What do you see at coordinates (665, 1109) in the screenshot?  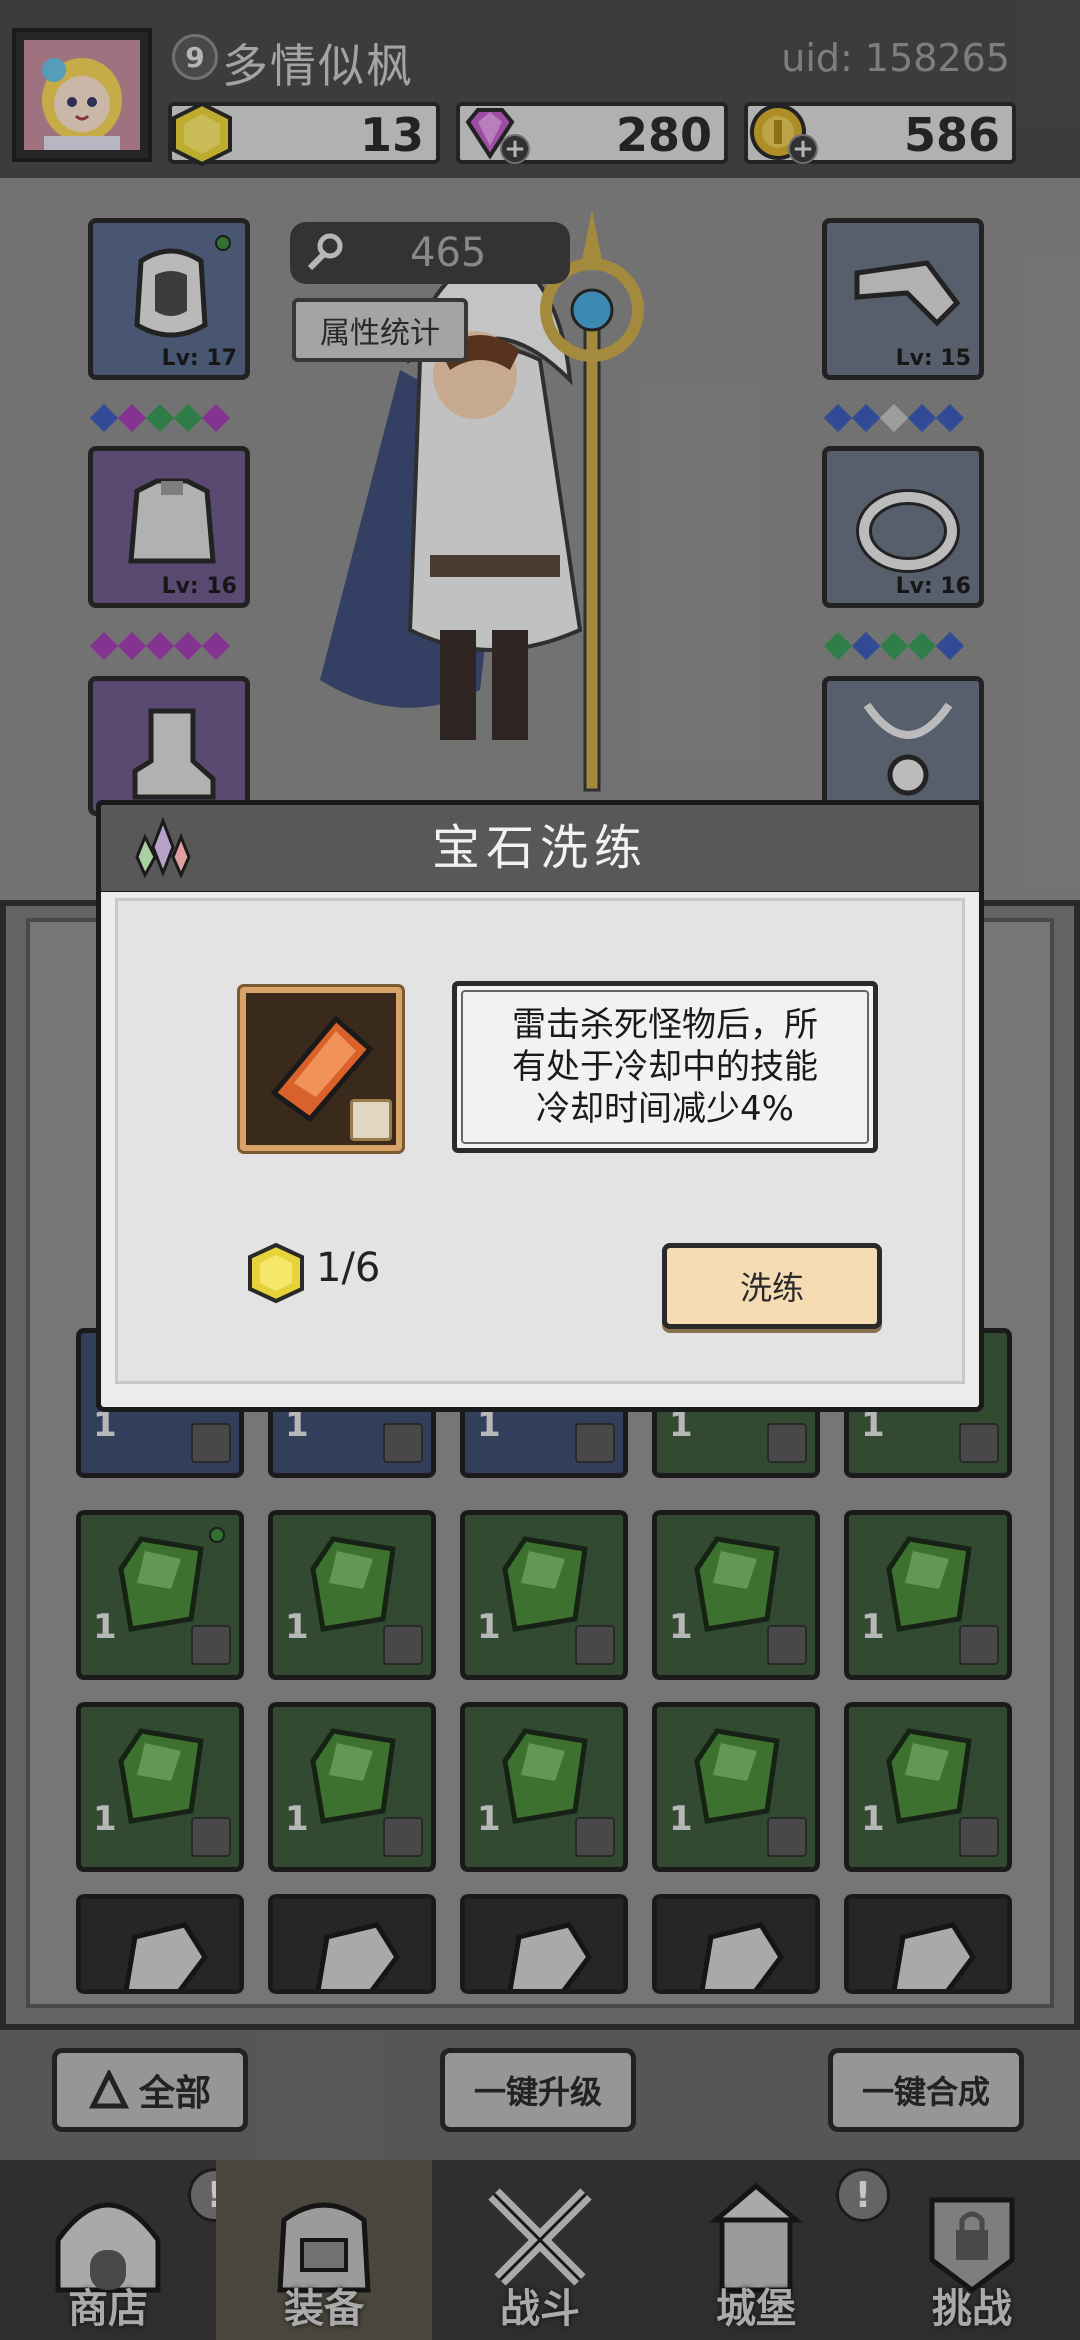 I see `effect-line-3: 冷却时间减少4%` at bounding box center [665, 1109].